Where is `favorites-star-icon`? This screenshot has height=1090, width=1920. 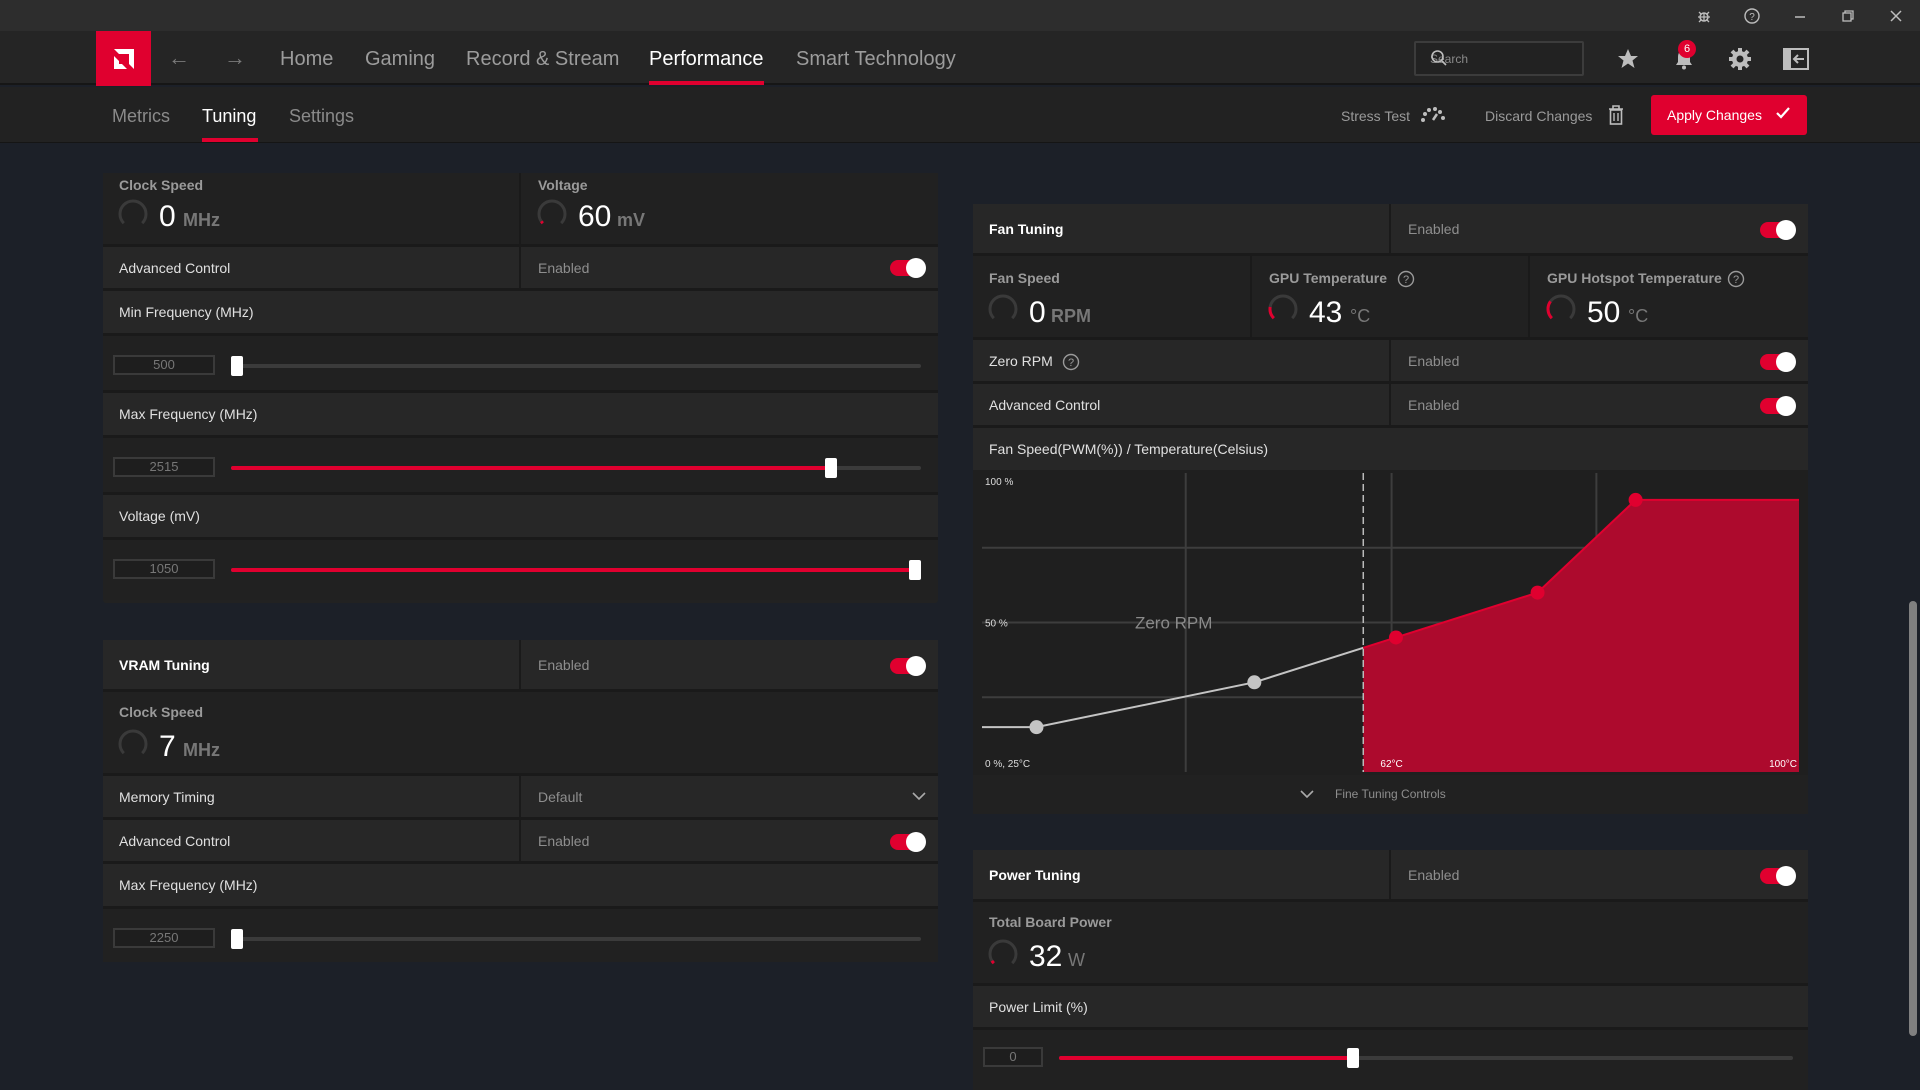
favorites-star-icon is located at coordinates (1628, 59).